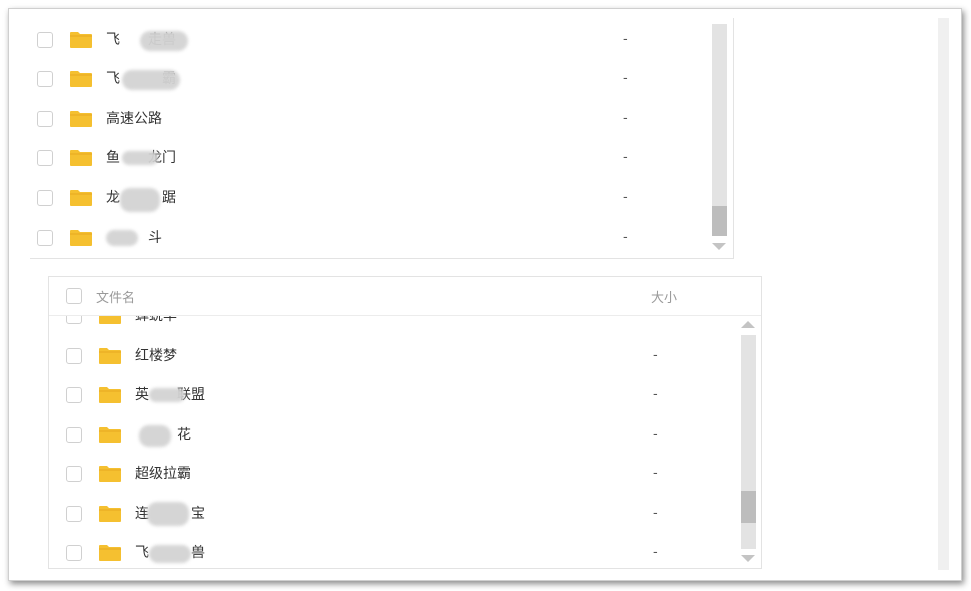 This screenshot has height=591, width=971. I want to click on page-scrollbar, so click(943, 294).